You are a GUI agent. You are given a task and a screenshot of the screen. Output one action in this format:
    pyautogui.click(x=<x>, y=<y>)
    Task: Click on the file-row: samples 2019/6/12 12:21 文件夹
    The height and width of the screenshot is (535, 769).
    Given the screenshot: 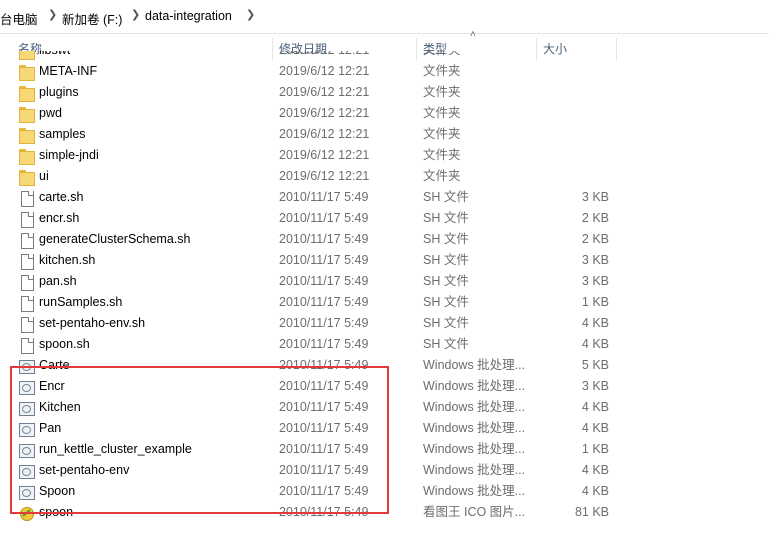 What is the action you would take?
    pyautogui.click(x=384, y=134)
    